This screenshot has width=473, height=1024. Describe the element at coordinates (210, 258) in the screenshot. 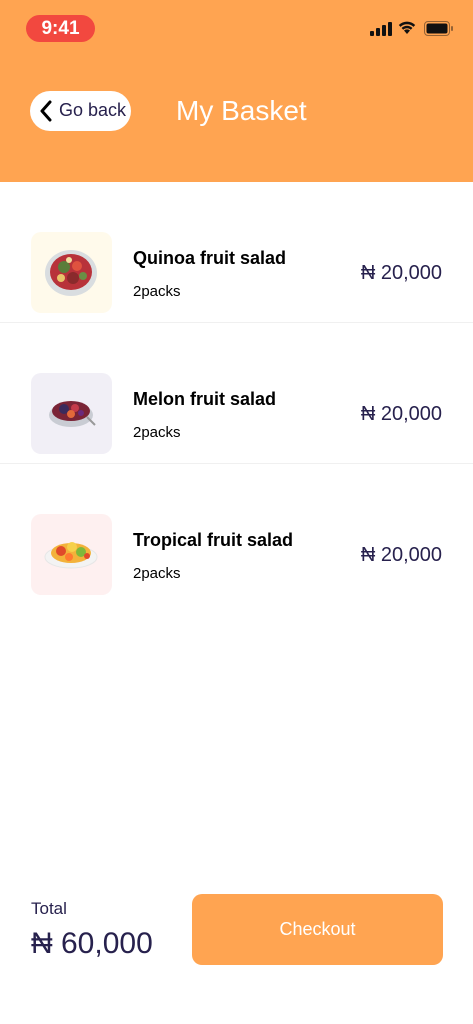

I see `item-name: Quinoa fruit salad` at that location.